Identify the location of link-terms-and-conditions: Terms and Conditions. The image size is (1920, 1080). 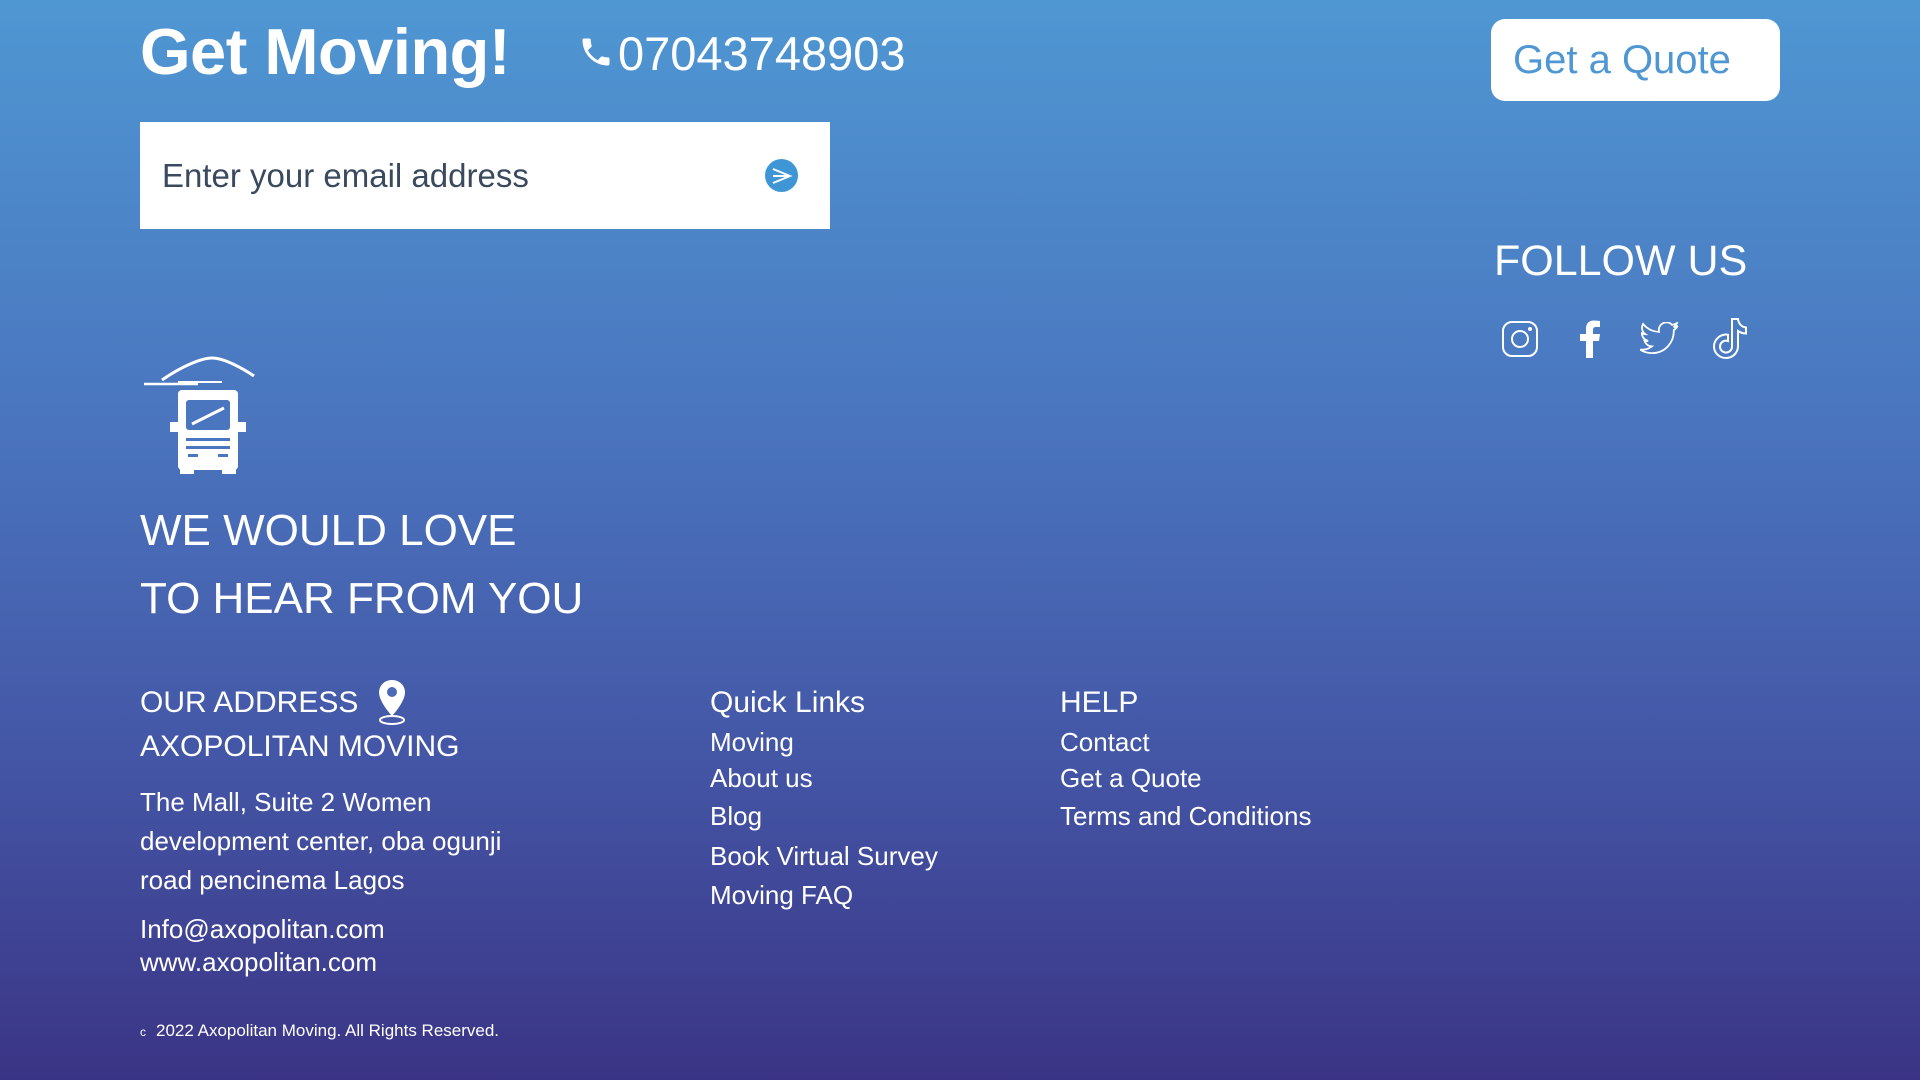
(1185, 816).